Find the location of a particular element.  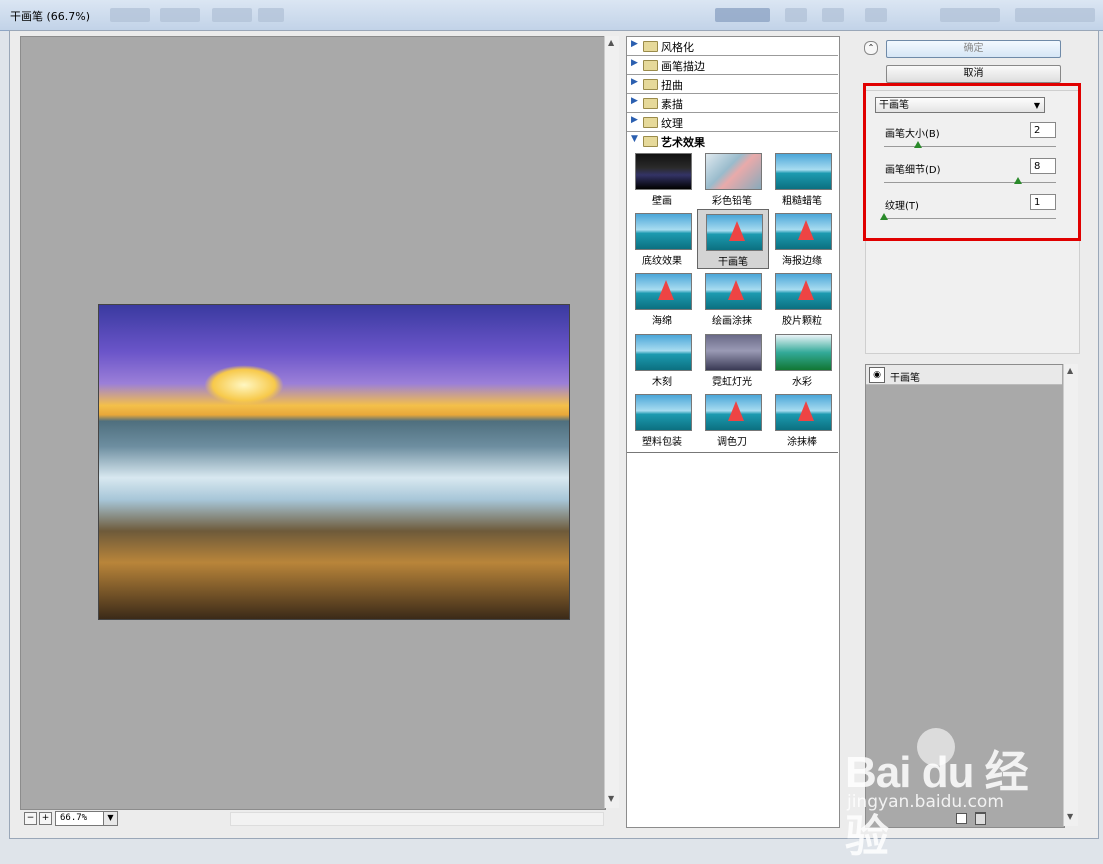

filter-thumb-paint-daubs: 绘画涂抹 is located at coordinates (732, 298).